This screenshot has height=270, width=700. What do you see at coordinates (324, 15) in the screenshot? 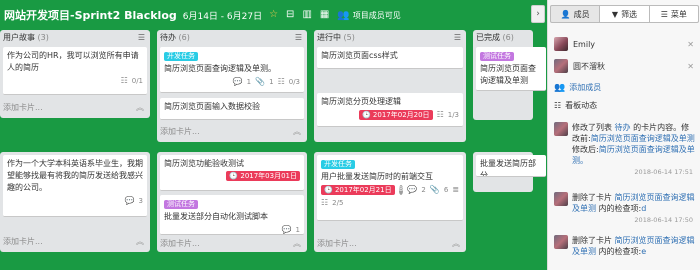
I see `calendar-icon: ▦` at bounding box center [324, 15].